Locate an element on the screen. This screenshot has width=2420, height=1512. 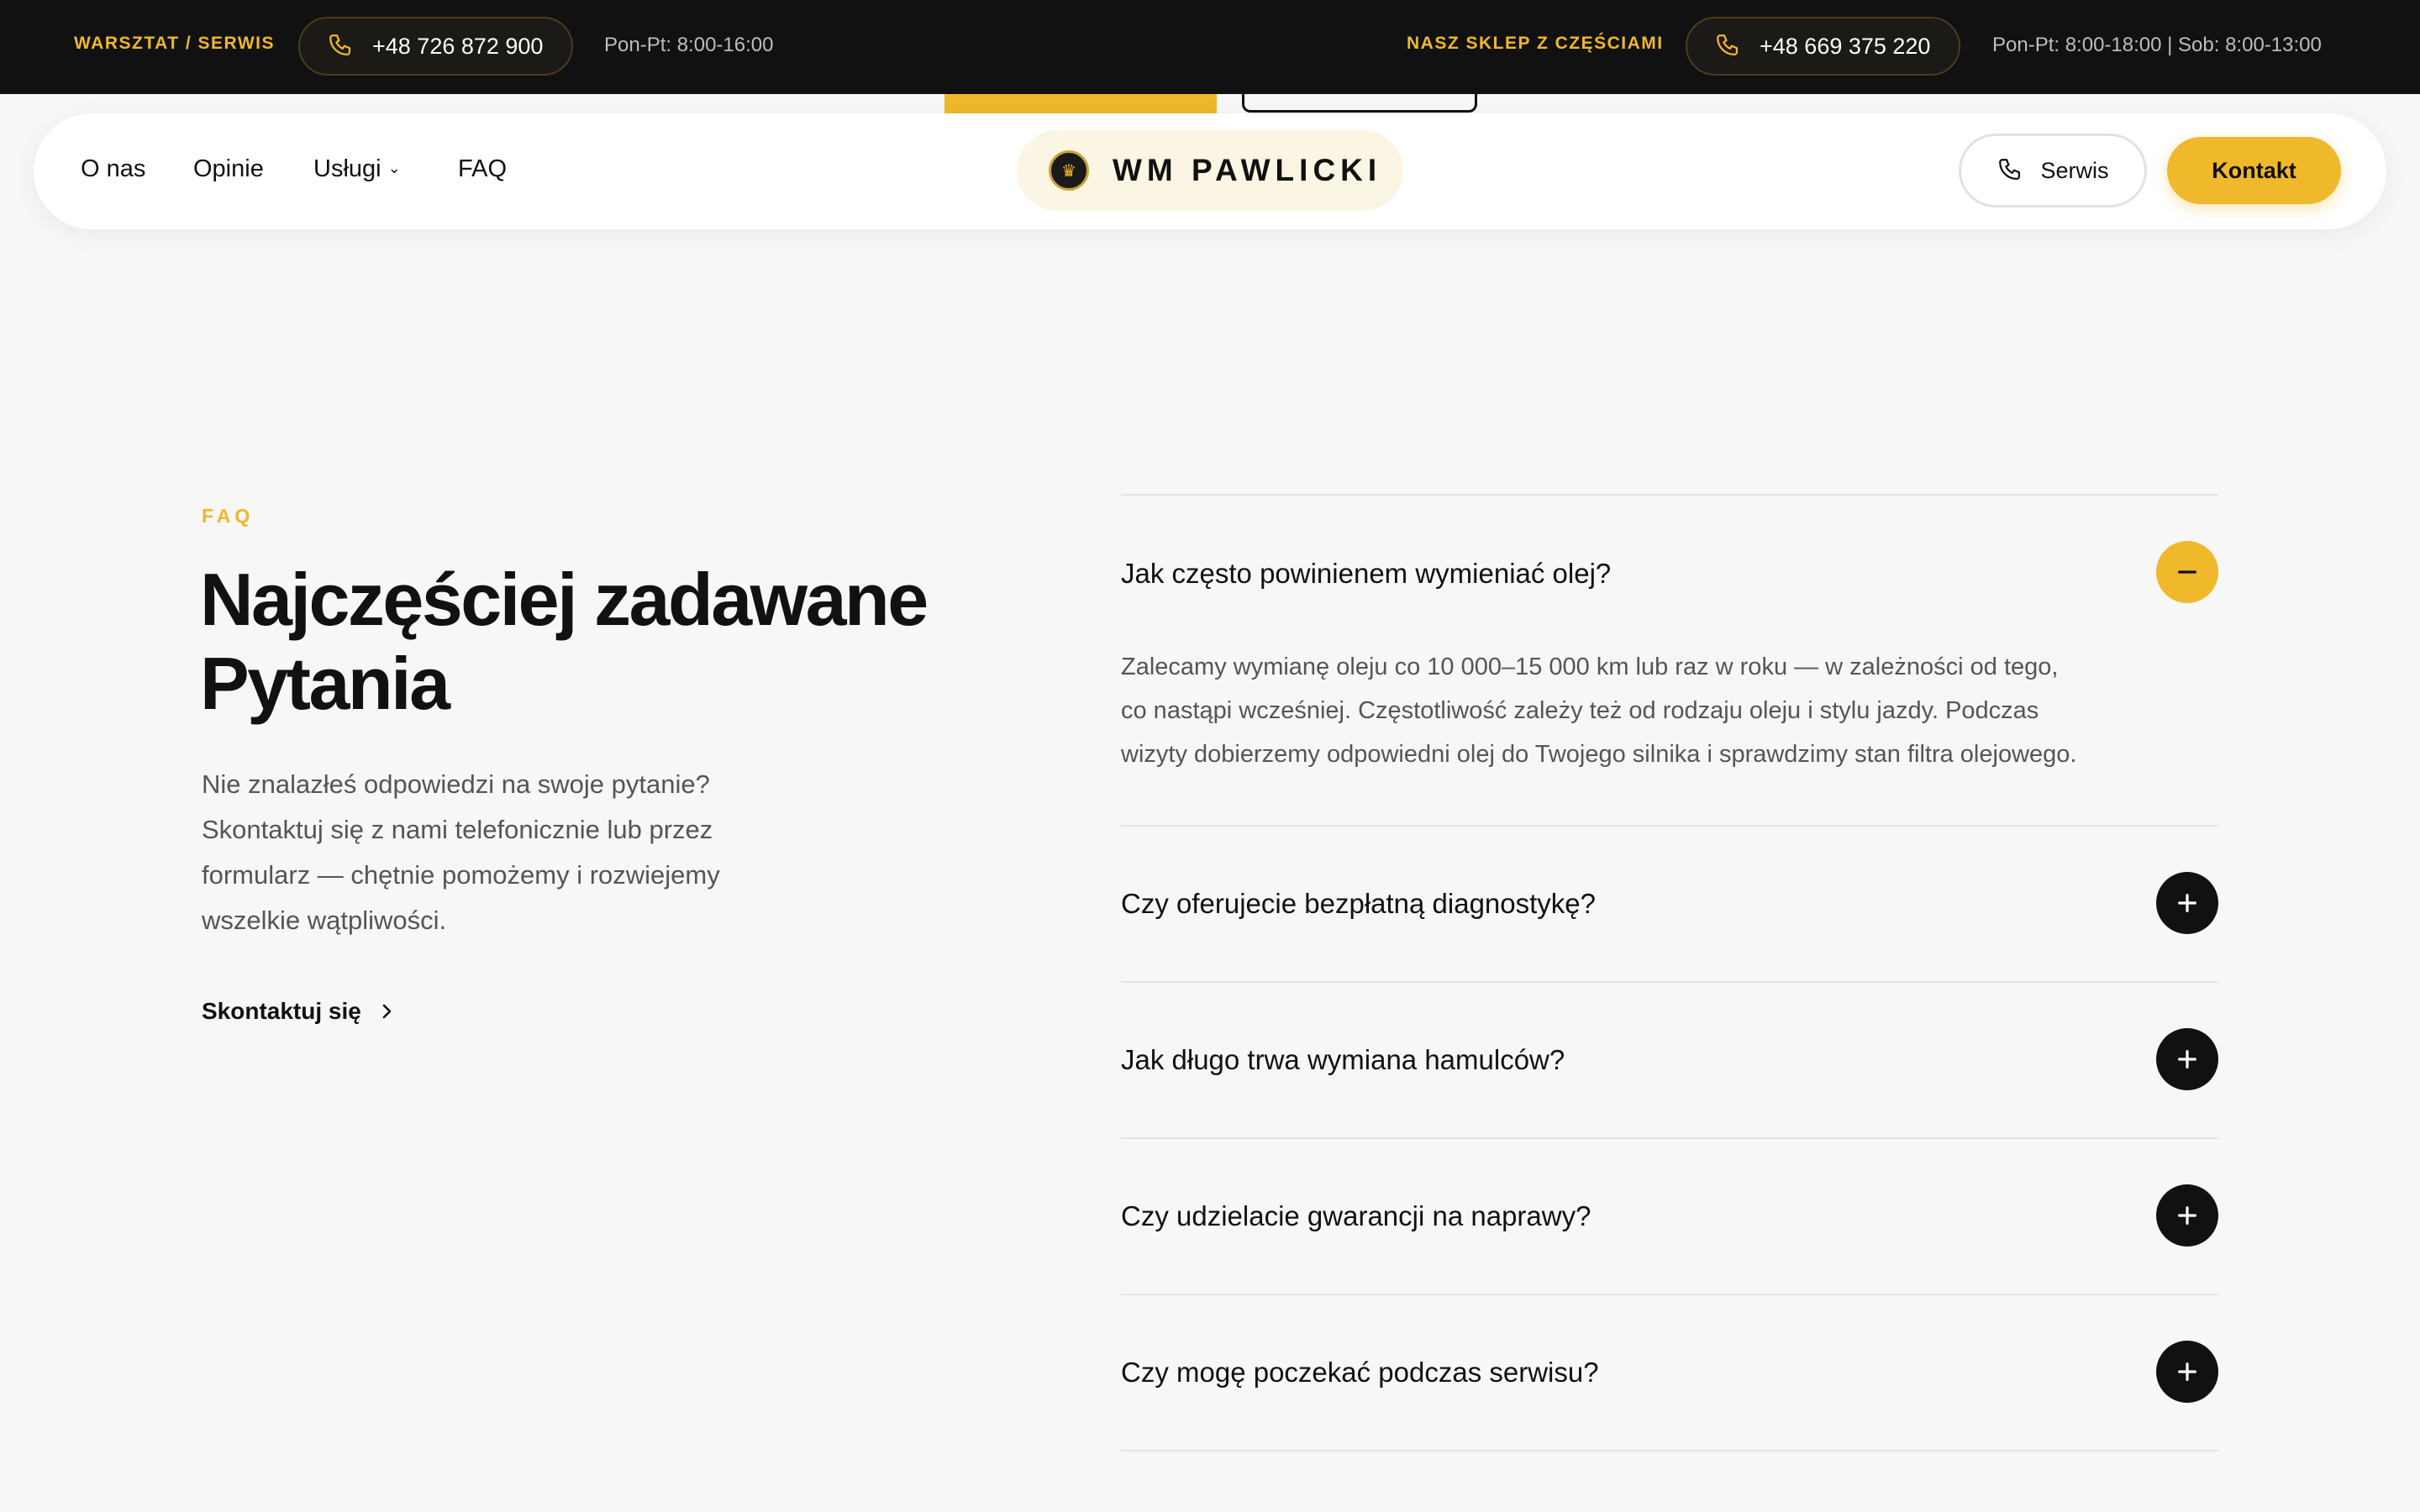
faq-item-header: Czy oferujecie bezpłatną diagnostykę? is located at coordinates (1669, 904).